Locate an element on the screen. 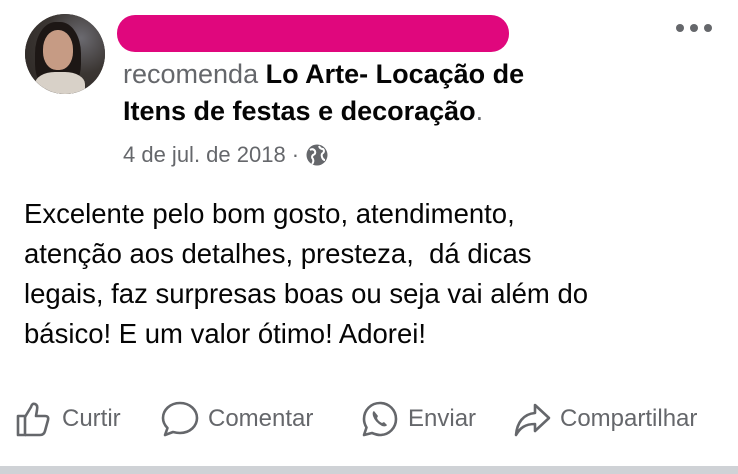 This screenshot has width=738, height=474. comment-label: Comentar is located at coordinates (261, 418).